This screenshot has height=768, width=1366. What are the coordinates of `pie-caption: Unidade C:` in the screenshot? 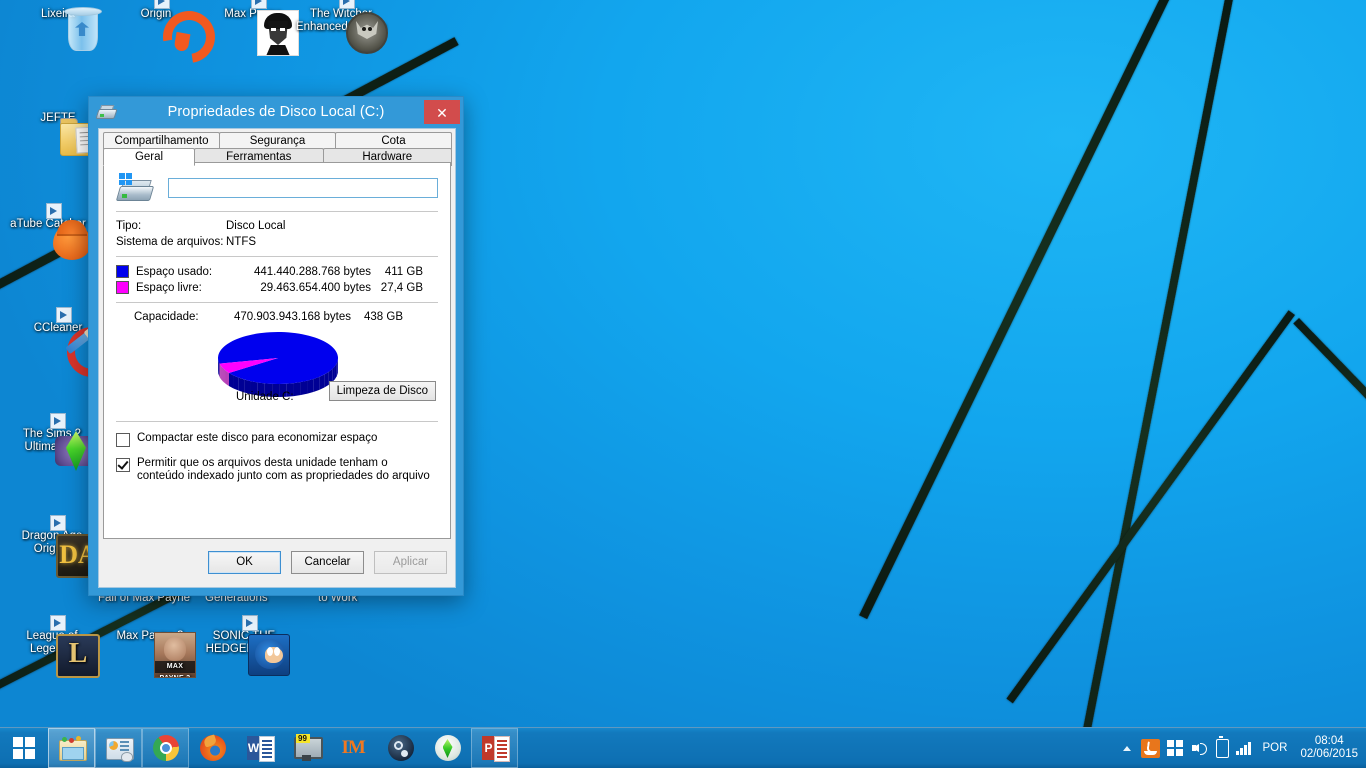 It's located at (265, 397).